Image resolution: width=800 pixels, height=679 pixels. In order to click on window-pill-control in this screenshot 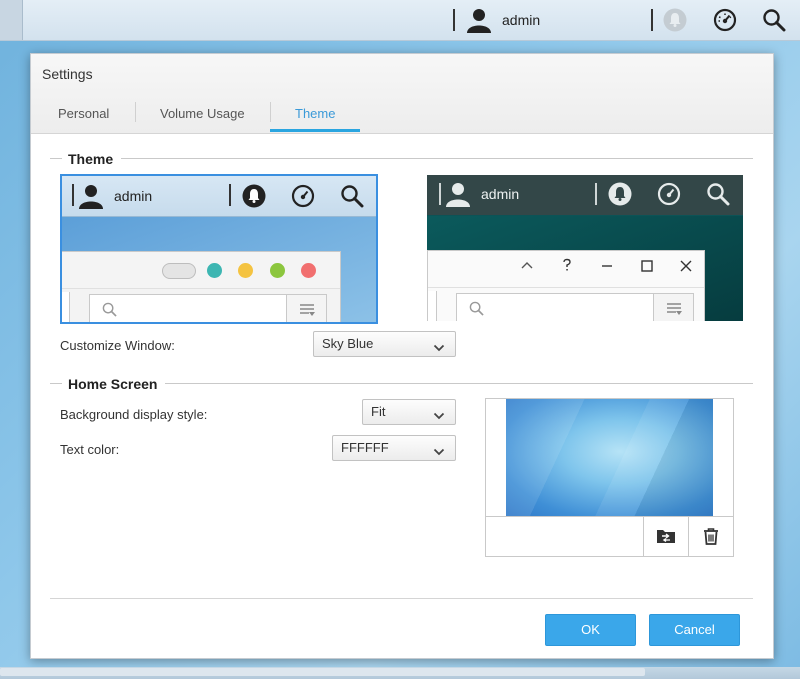, I will do `click(179, 271)`.